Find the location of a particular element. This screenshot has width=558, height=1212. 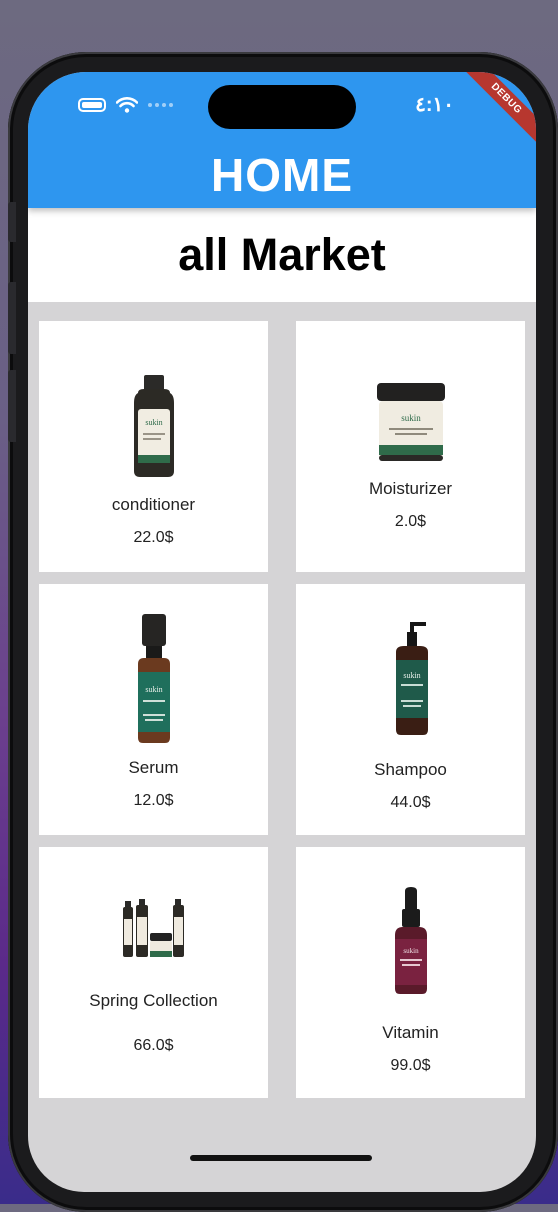

app-bar-title: HOME is located at coordinates (282, 175).